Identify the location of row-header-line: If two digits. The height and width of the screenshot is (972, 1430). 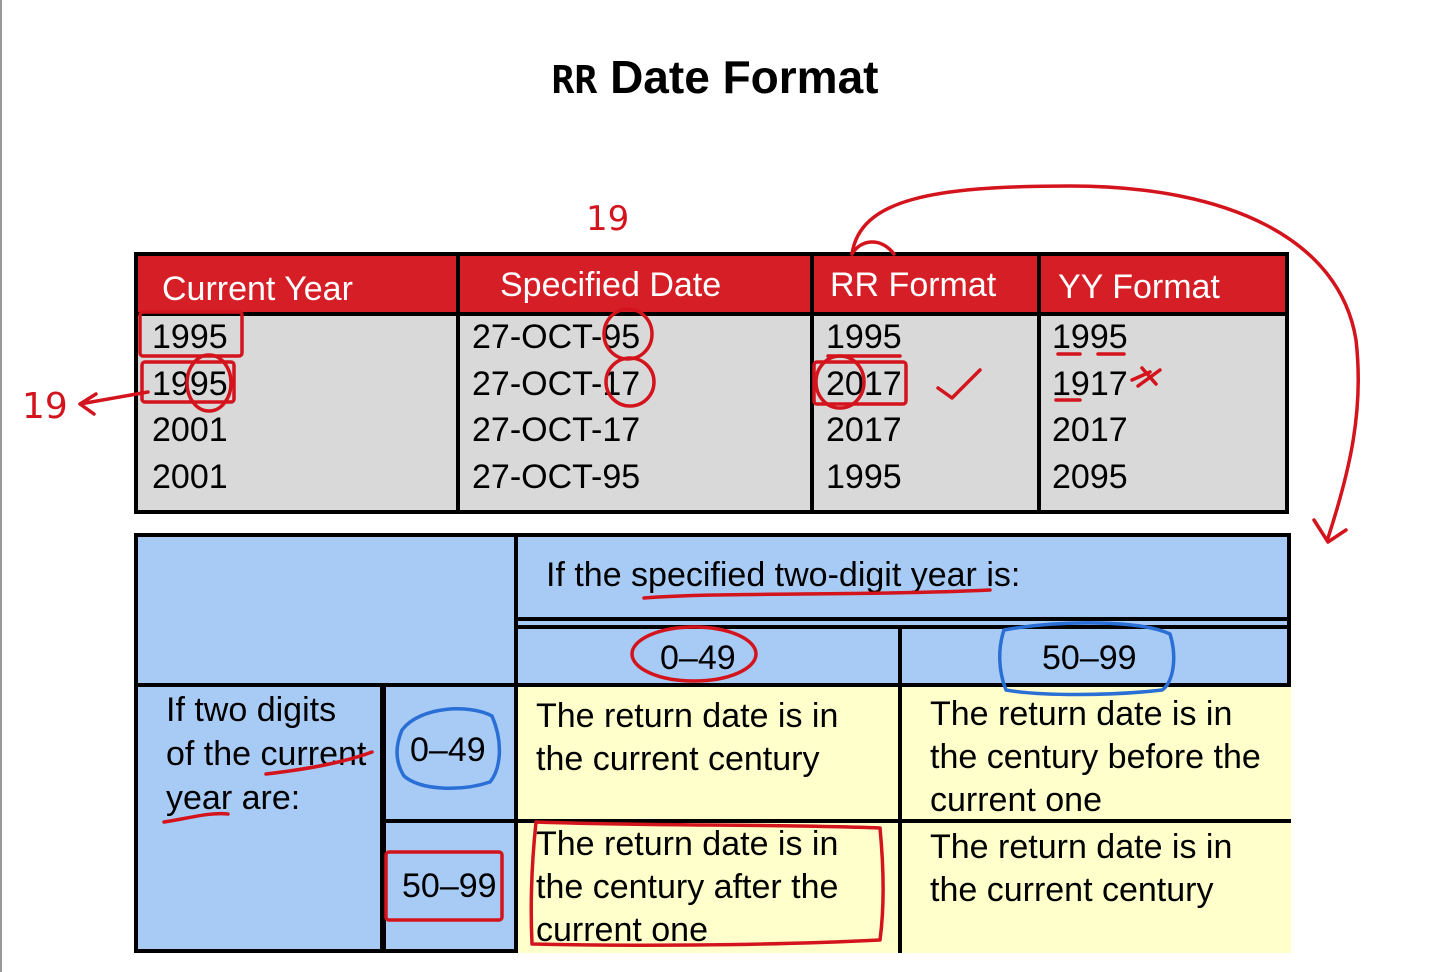
(251, 710).